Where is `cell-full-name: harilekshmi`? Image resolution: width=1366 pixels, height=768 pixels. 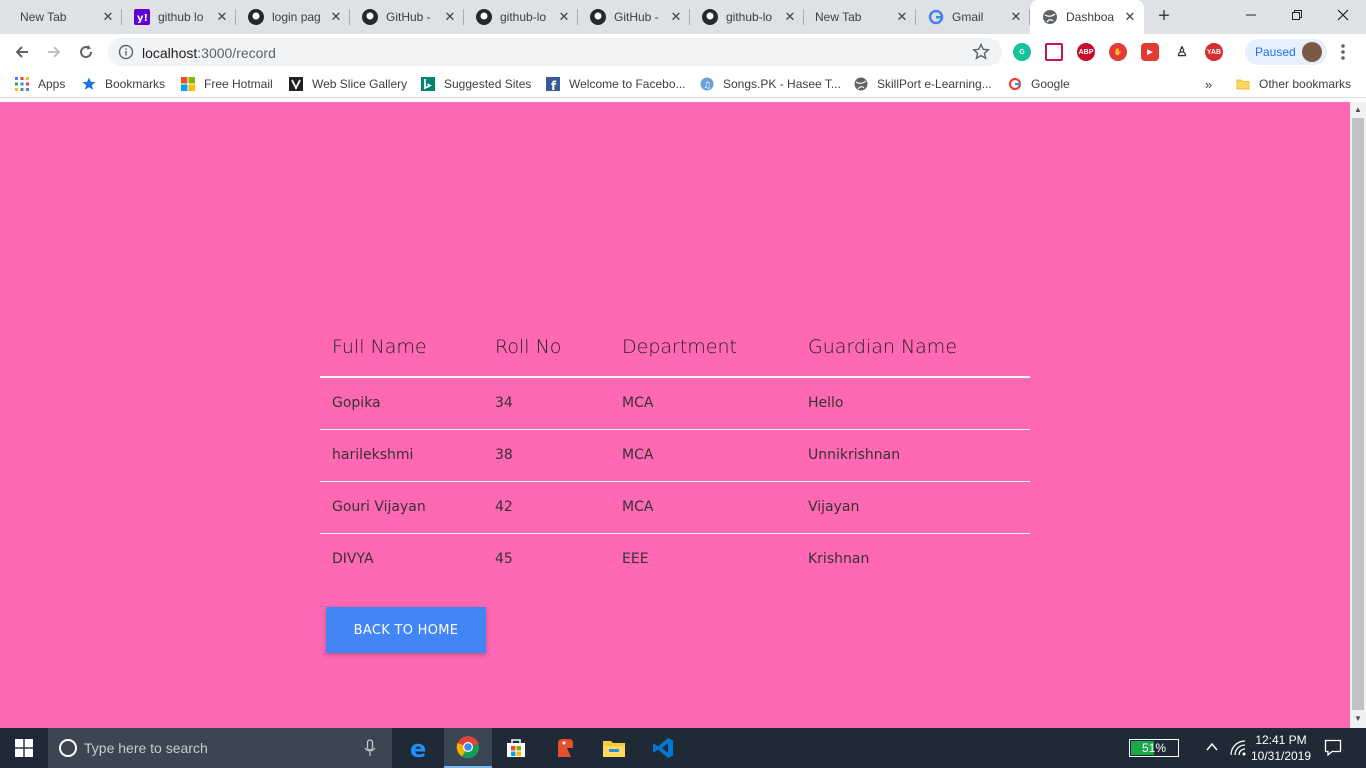 cell-full-name: harilekshmi is located at coordinates (401, 455).